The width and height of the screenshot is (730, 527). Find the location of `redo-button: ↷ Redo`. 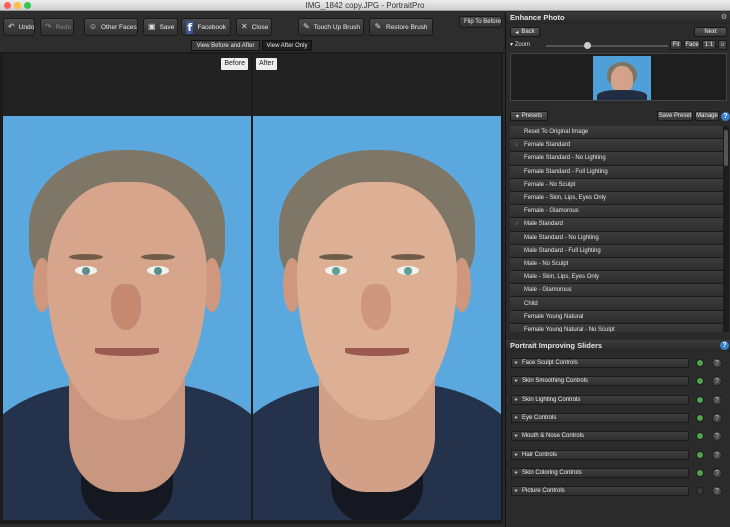

redo-button: ↷ Redo is located at coordinates (57, 27).